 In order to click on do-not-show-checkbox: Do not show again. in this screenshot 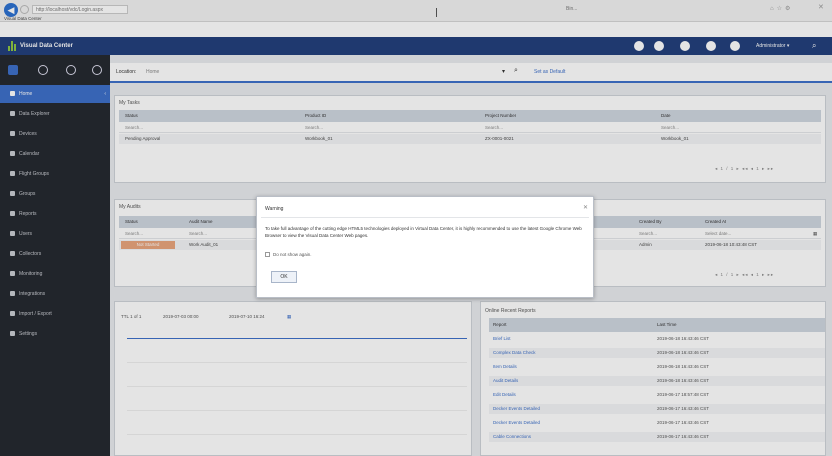, I will do `click(288, 255)`.